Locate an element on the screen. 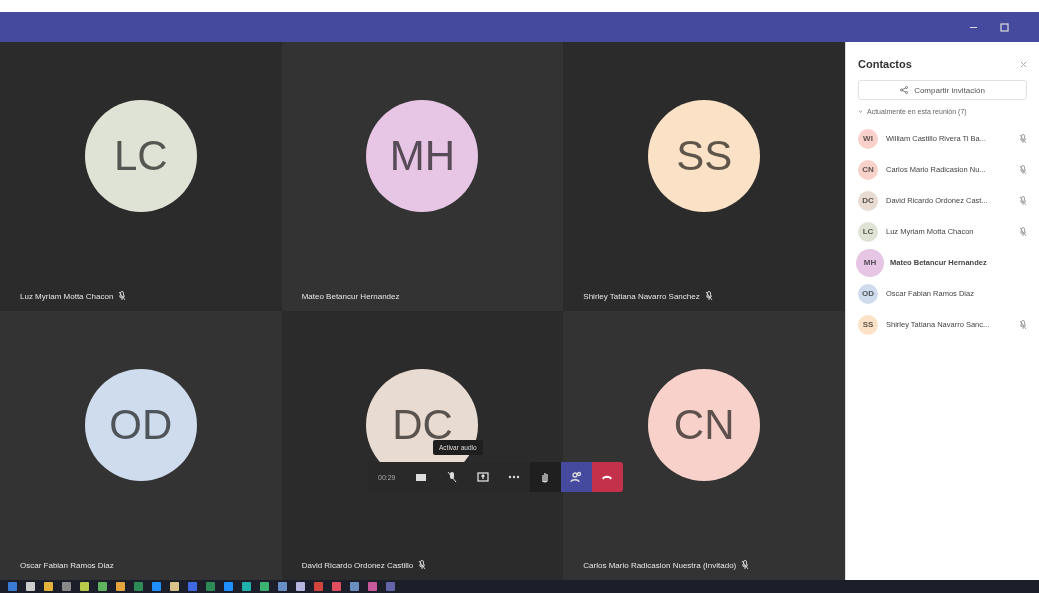 This screenshot has height=593, width=1039. participant-name: Mateo Betancur Hernandez is located at coordinates (350, 296).